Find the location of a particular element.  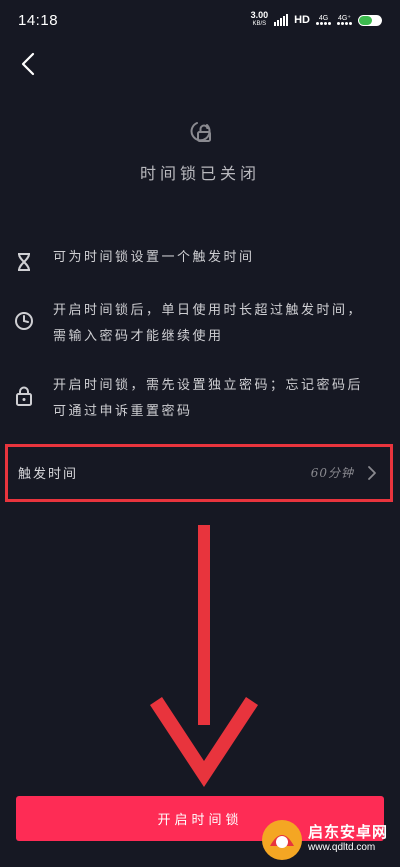

hourglass-icon is located at coordinates (24, 262).